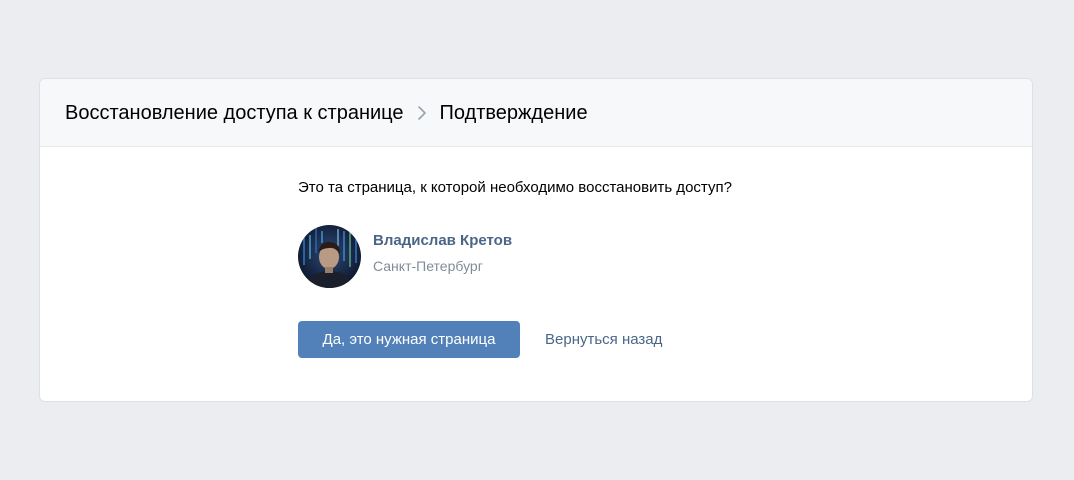 The width and height of the screenshot is (1074, 480). What do you see at coordinates (234, 112) in the screenshot?
I see `breadcrumb-item-restore-access: Восстановление доступа к странице` at bounding box center [234, 112].